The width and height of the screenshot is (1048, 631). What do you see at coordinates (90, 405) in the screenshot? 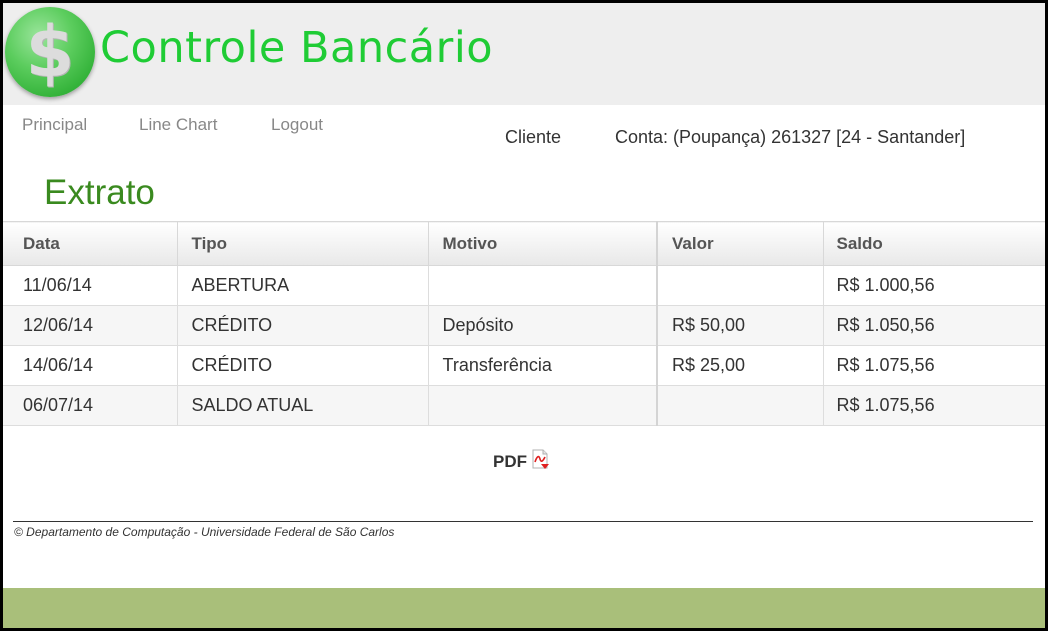
I see `cell-data: 06/07/14` at bounding box center [90, 405].